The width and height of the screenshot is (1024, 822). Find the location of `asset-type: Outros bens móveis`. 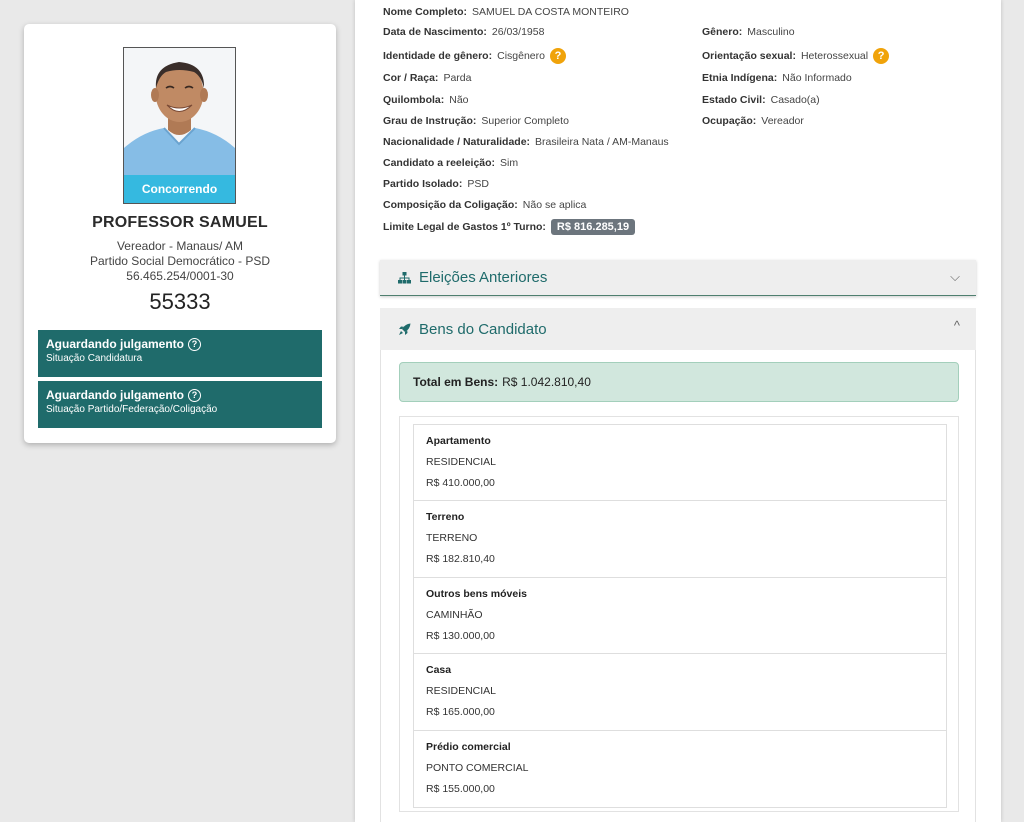

asset-type: Outros bens móveis is located at coordinates (476, 593).